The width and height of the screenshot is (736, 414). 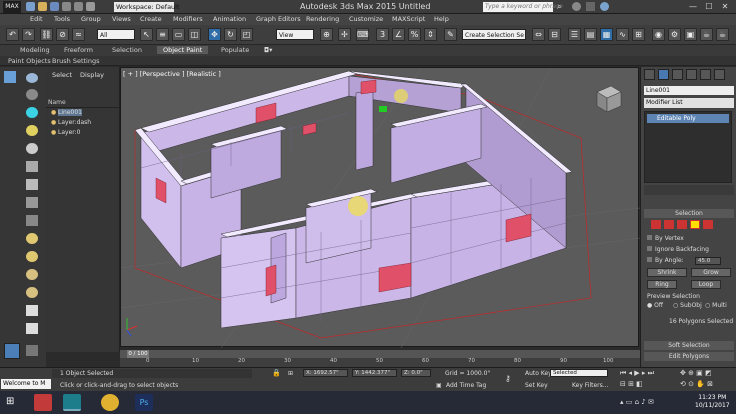 I want to click on search-icon: ⌕, so click(x=561, y=6).